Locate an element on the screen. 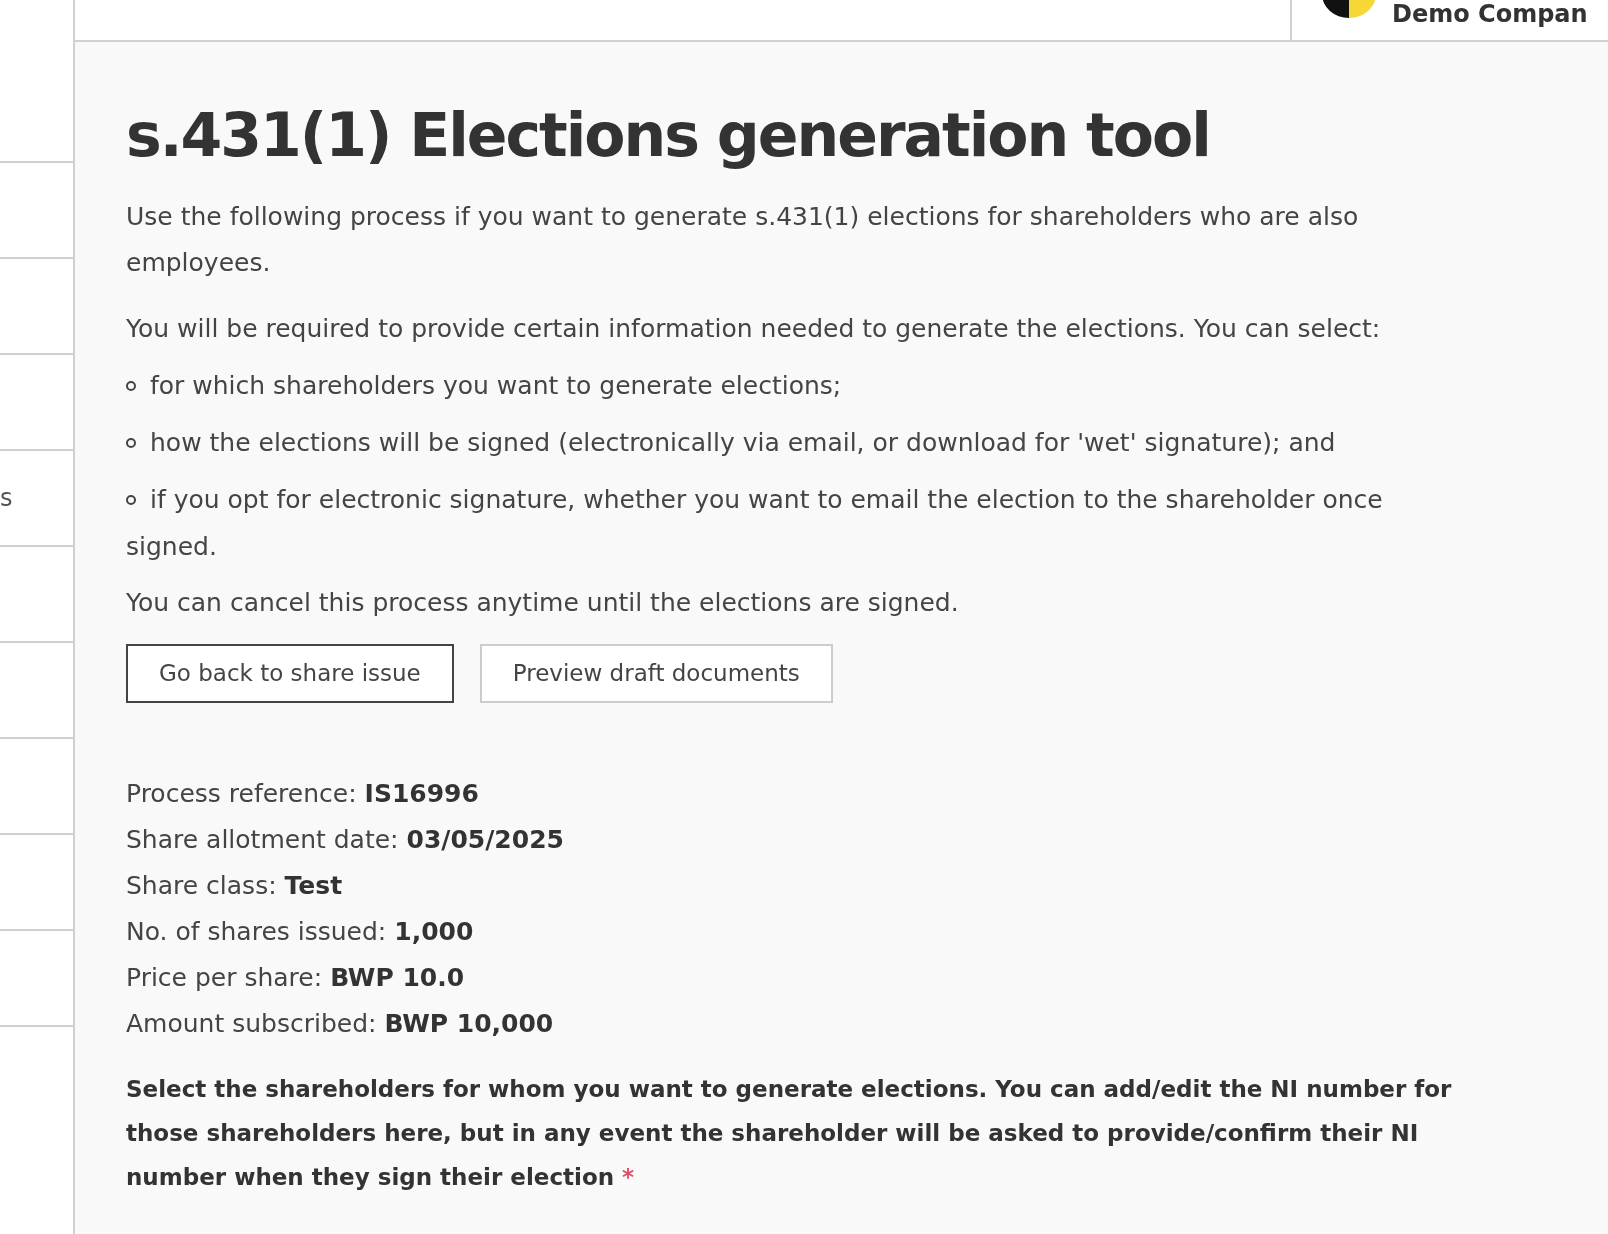  select-shareholders-label: Select the shareholders for whom you want to generate elections. You can add/edit the NI number for those shareholders here, but in any event the shareholder will be asked to provide/confirm their NI number when they sign their election * is located at coordinates (789, 1133).